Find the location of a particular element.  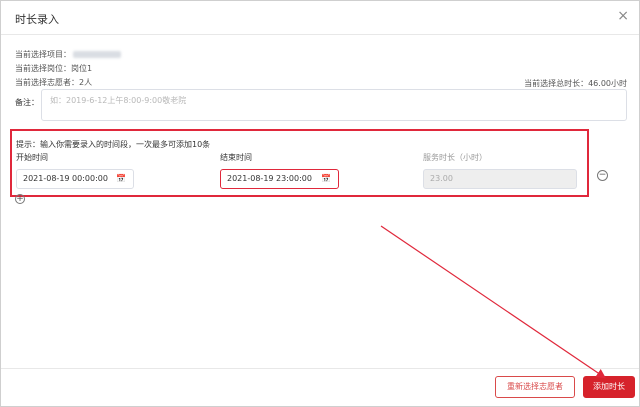

remark-input is located at coordinates (334, 105).